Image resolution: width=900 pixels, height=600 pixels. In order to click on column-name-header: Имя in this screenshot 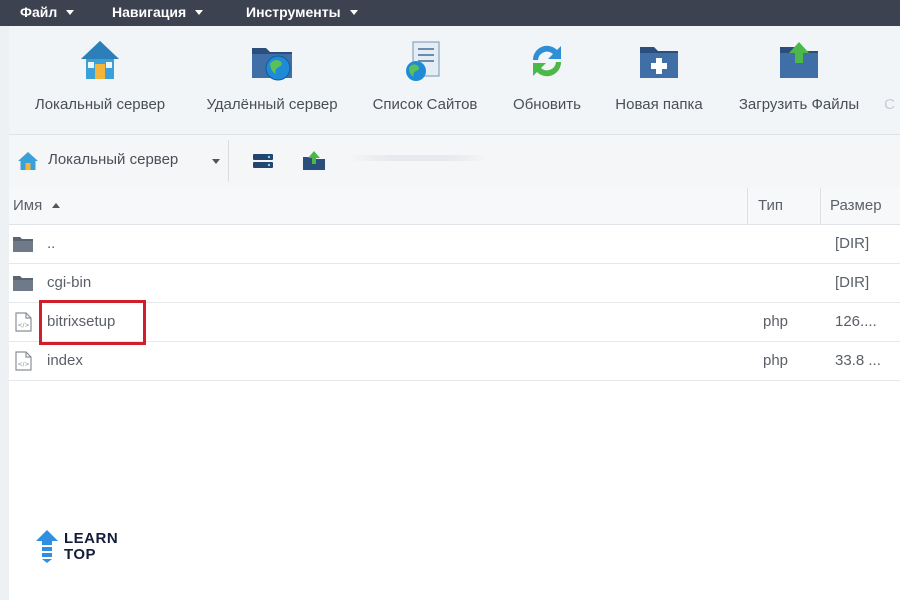, I will do `click(37, 206)`.